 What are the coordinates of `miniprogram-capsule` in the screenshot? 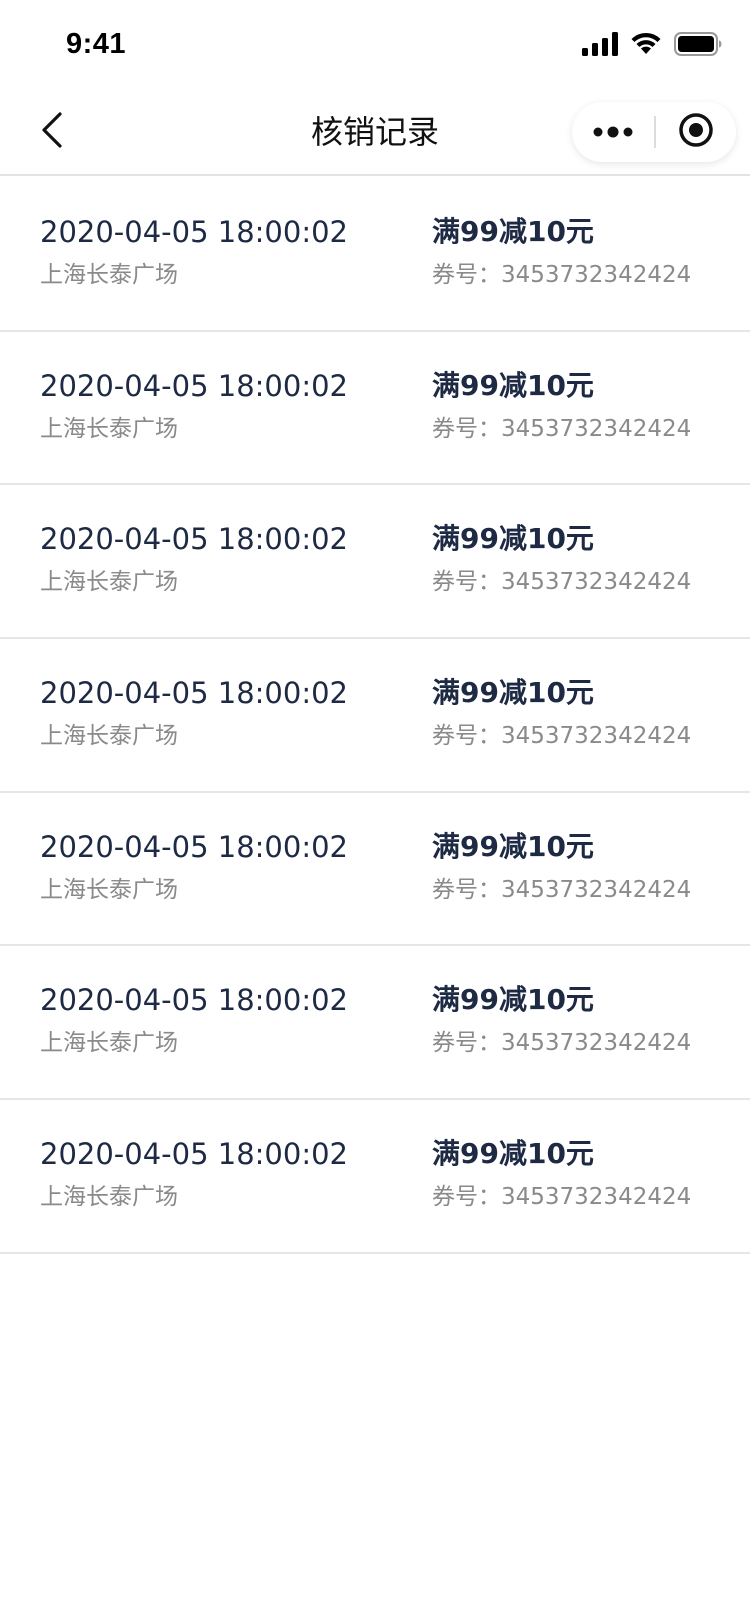 It's located at (654, 132).